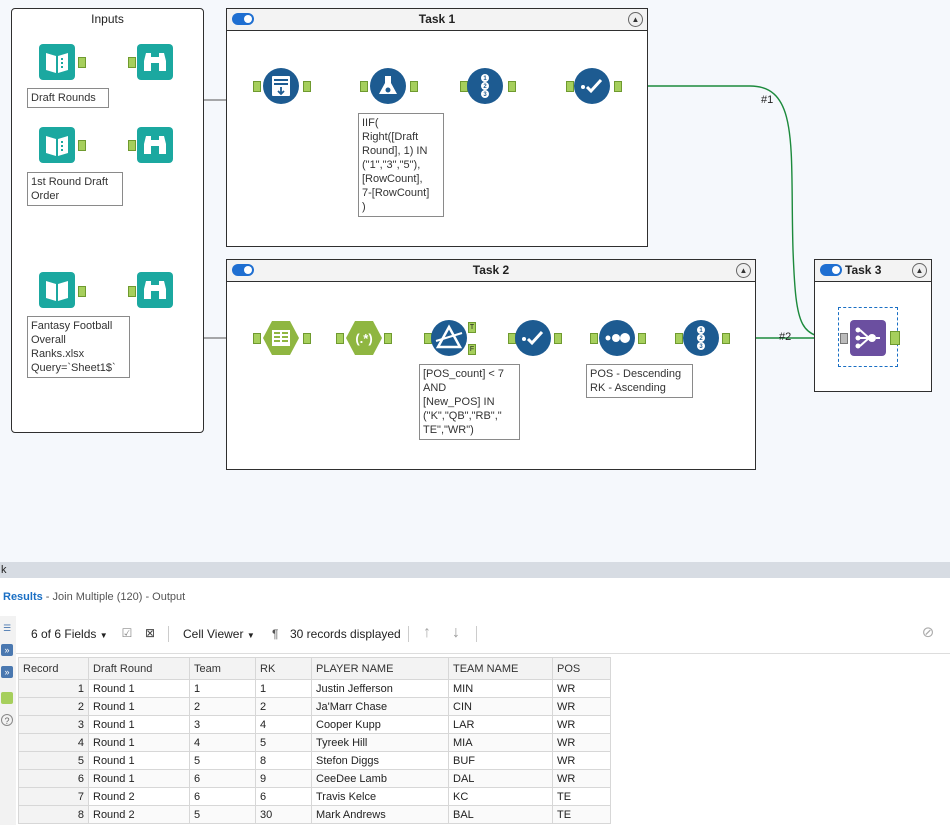  I want to click on table-row: 7 Round 2 6 6 Travis Kelce KC TE, so click(314, 796).